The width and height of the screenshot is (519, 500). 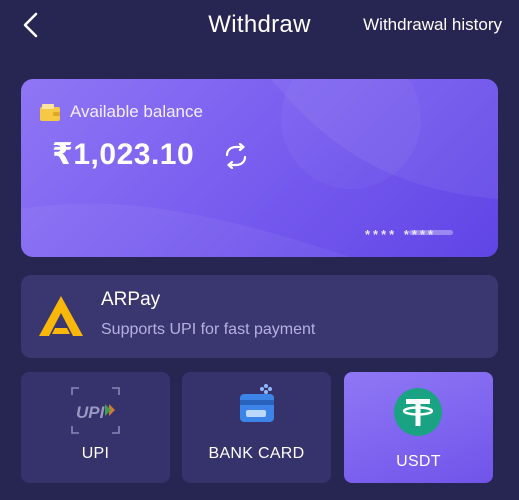 What do you see at coordinates (418, 412) in the screenshot?
I see `tether-icon` at bounding box center [418, 412].